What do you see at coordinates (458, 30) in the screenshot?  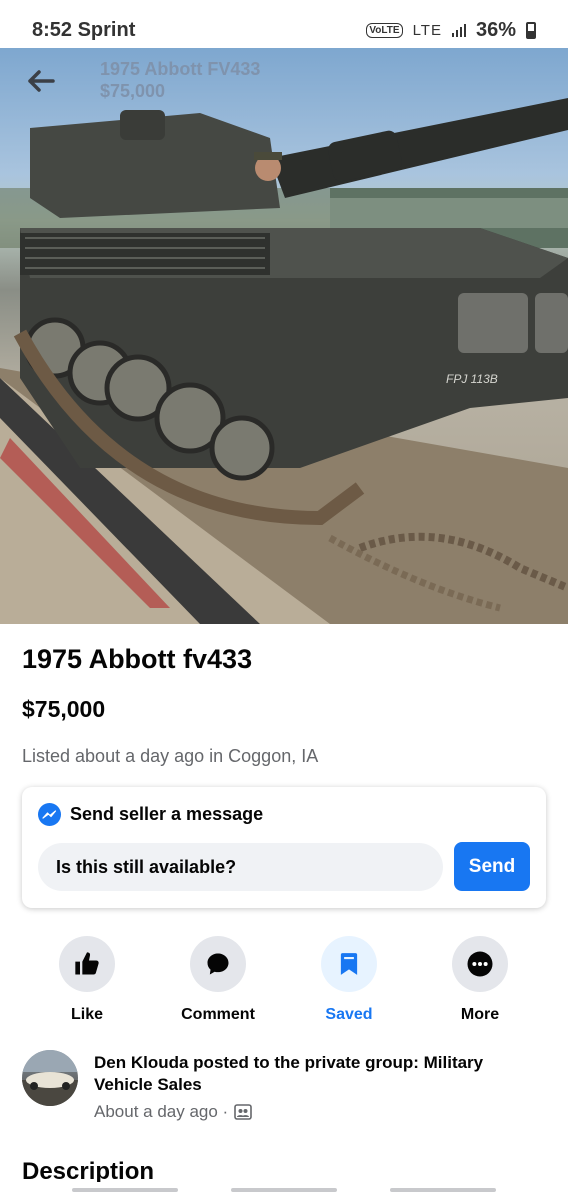 I see `signal-icon` at bounding box center [458, 30].